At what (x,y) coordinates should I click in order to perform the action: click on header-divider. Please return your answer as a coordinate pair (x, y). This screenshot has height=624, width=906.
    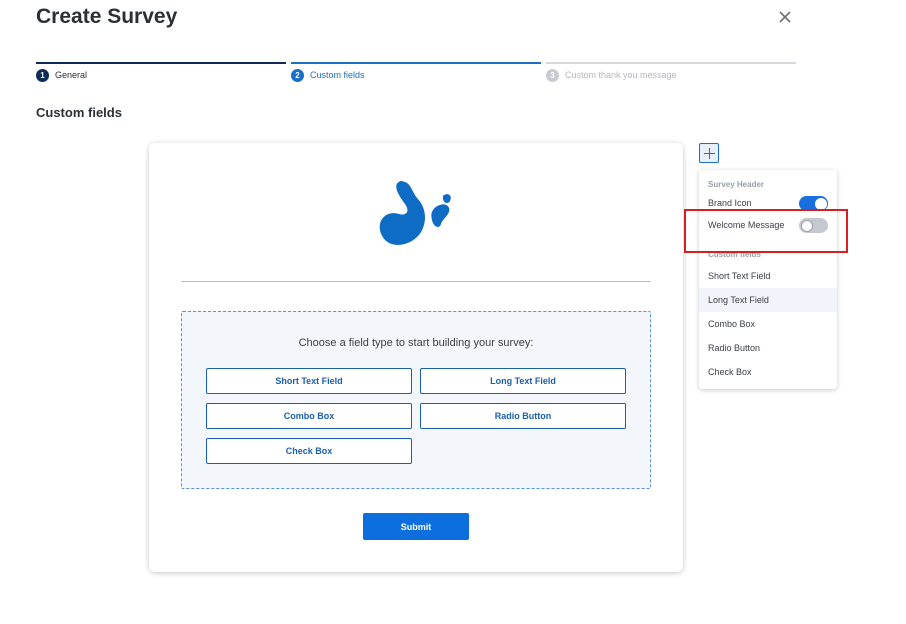
    Looking at the image, I should click on (416, 281).